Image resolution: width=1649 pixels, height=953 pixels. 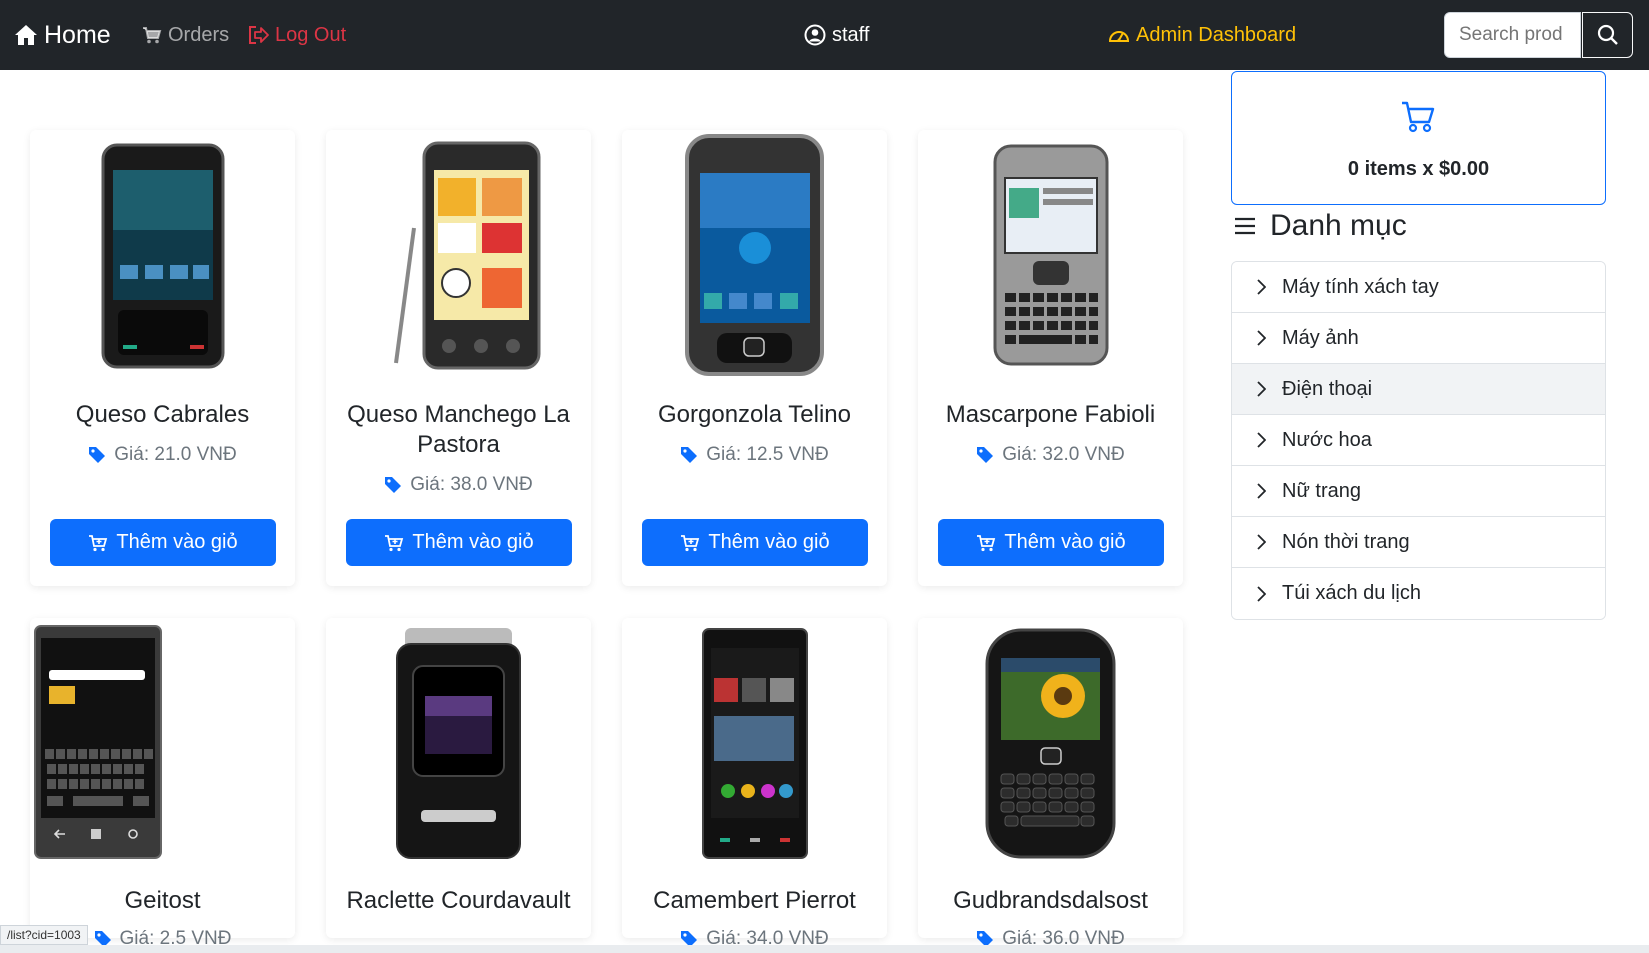 I want to click on phone-image-blackberry-curve, so click(x=1050, y=743).